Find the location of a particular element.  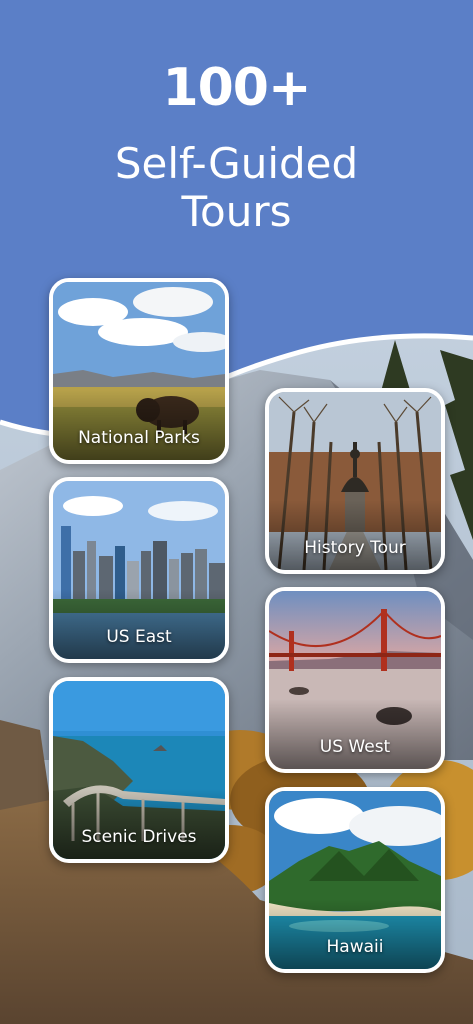

tour-count-heading: 100+ is located at coordinates (236, 88).